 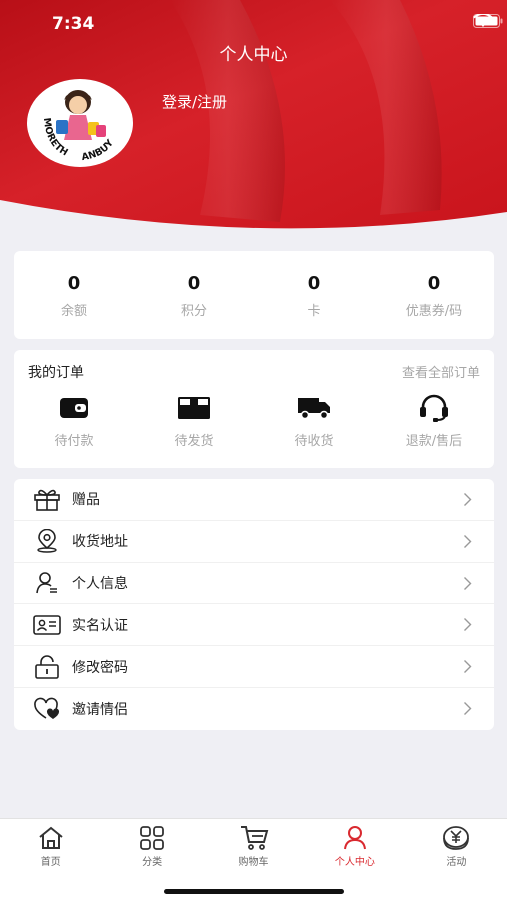 I want to click on menu-label: 修改密码, so click(x=100, y=667).